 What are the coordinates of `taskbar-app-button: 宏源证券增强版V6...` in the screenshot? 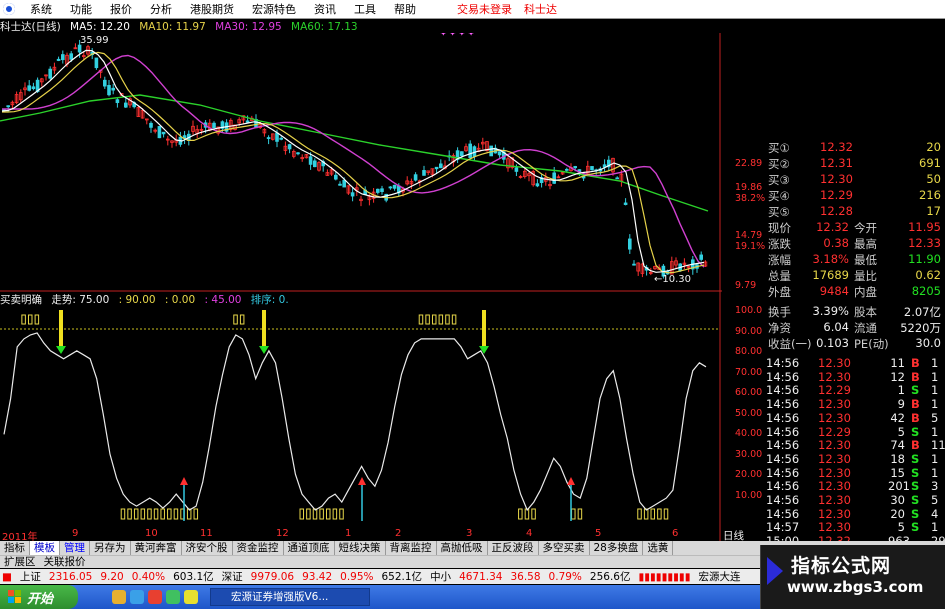 It's located at (290, 597).